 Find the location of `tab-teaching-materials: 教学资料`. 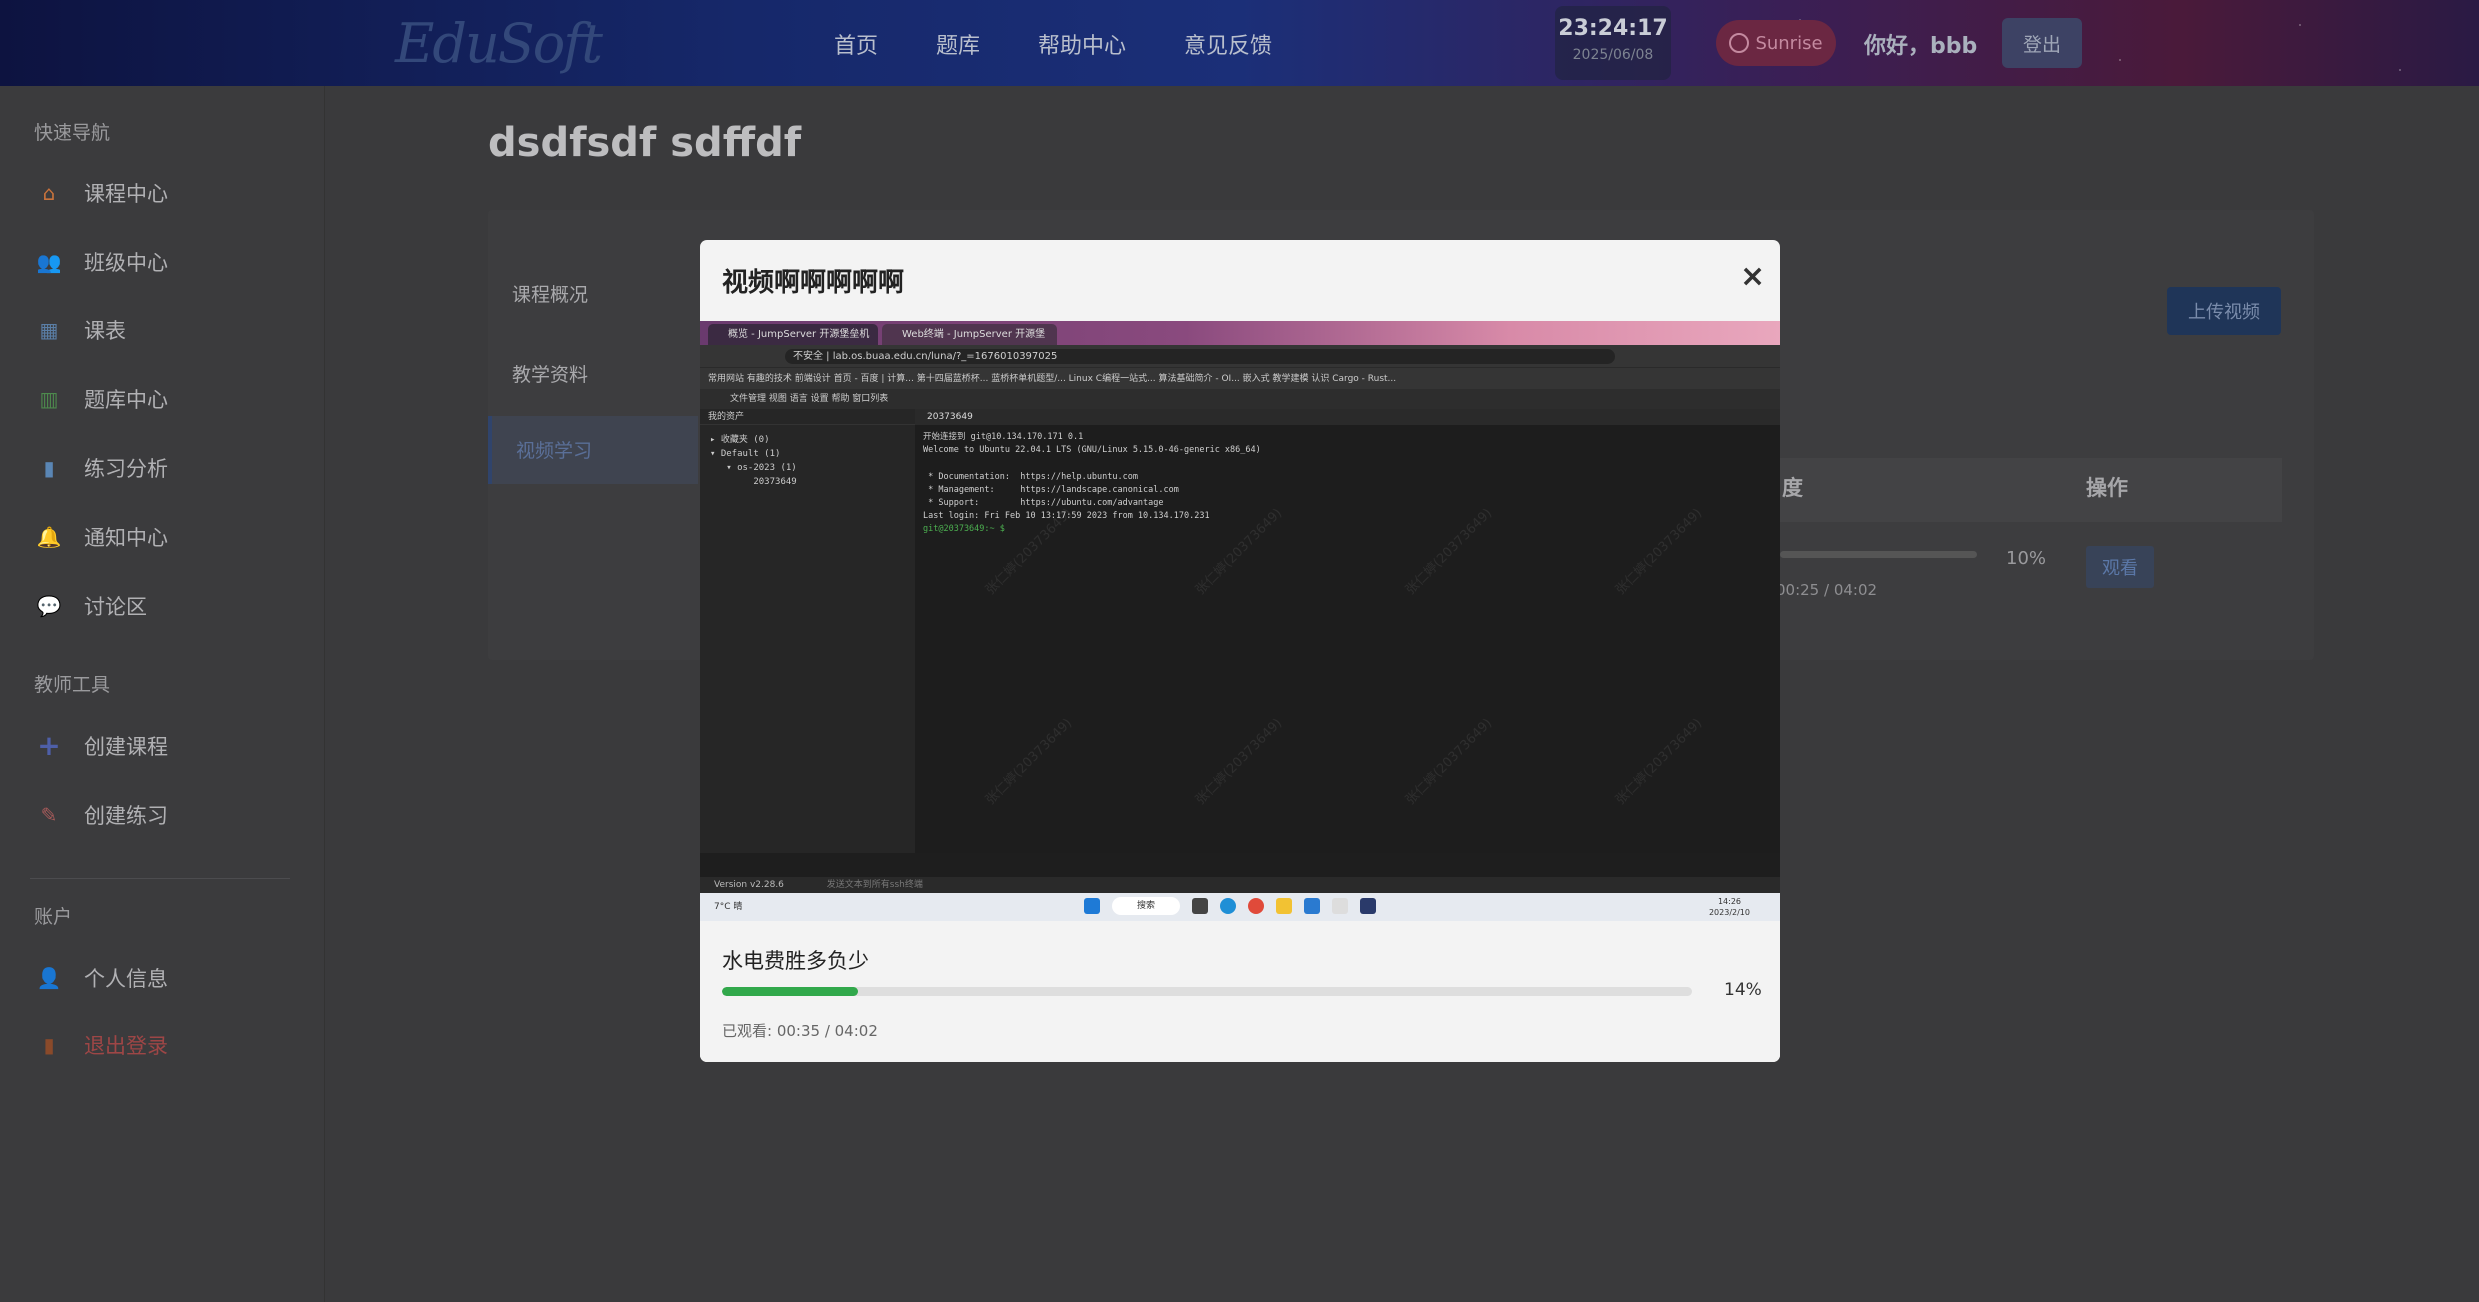

tab-teaching-materials: 教学资料 is located at coordinates (550, 373).